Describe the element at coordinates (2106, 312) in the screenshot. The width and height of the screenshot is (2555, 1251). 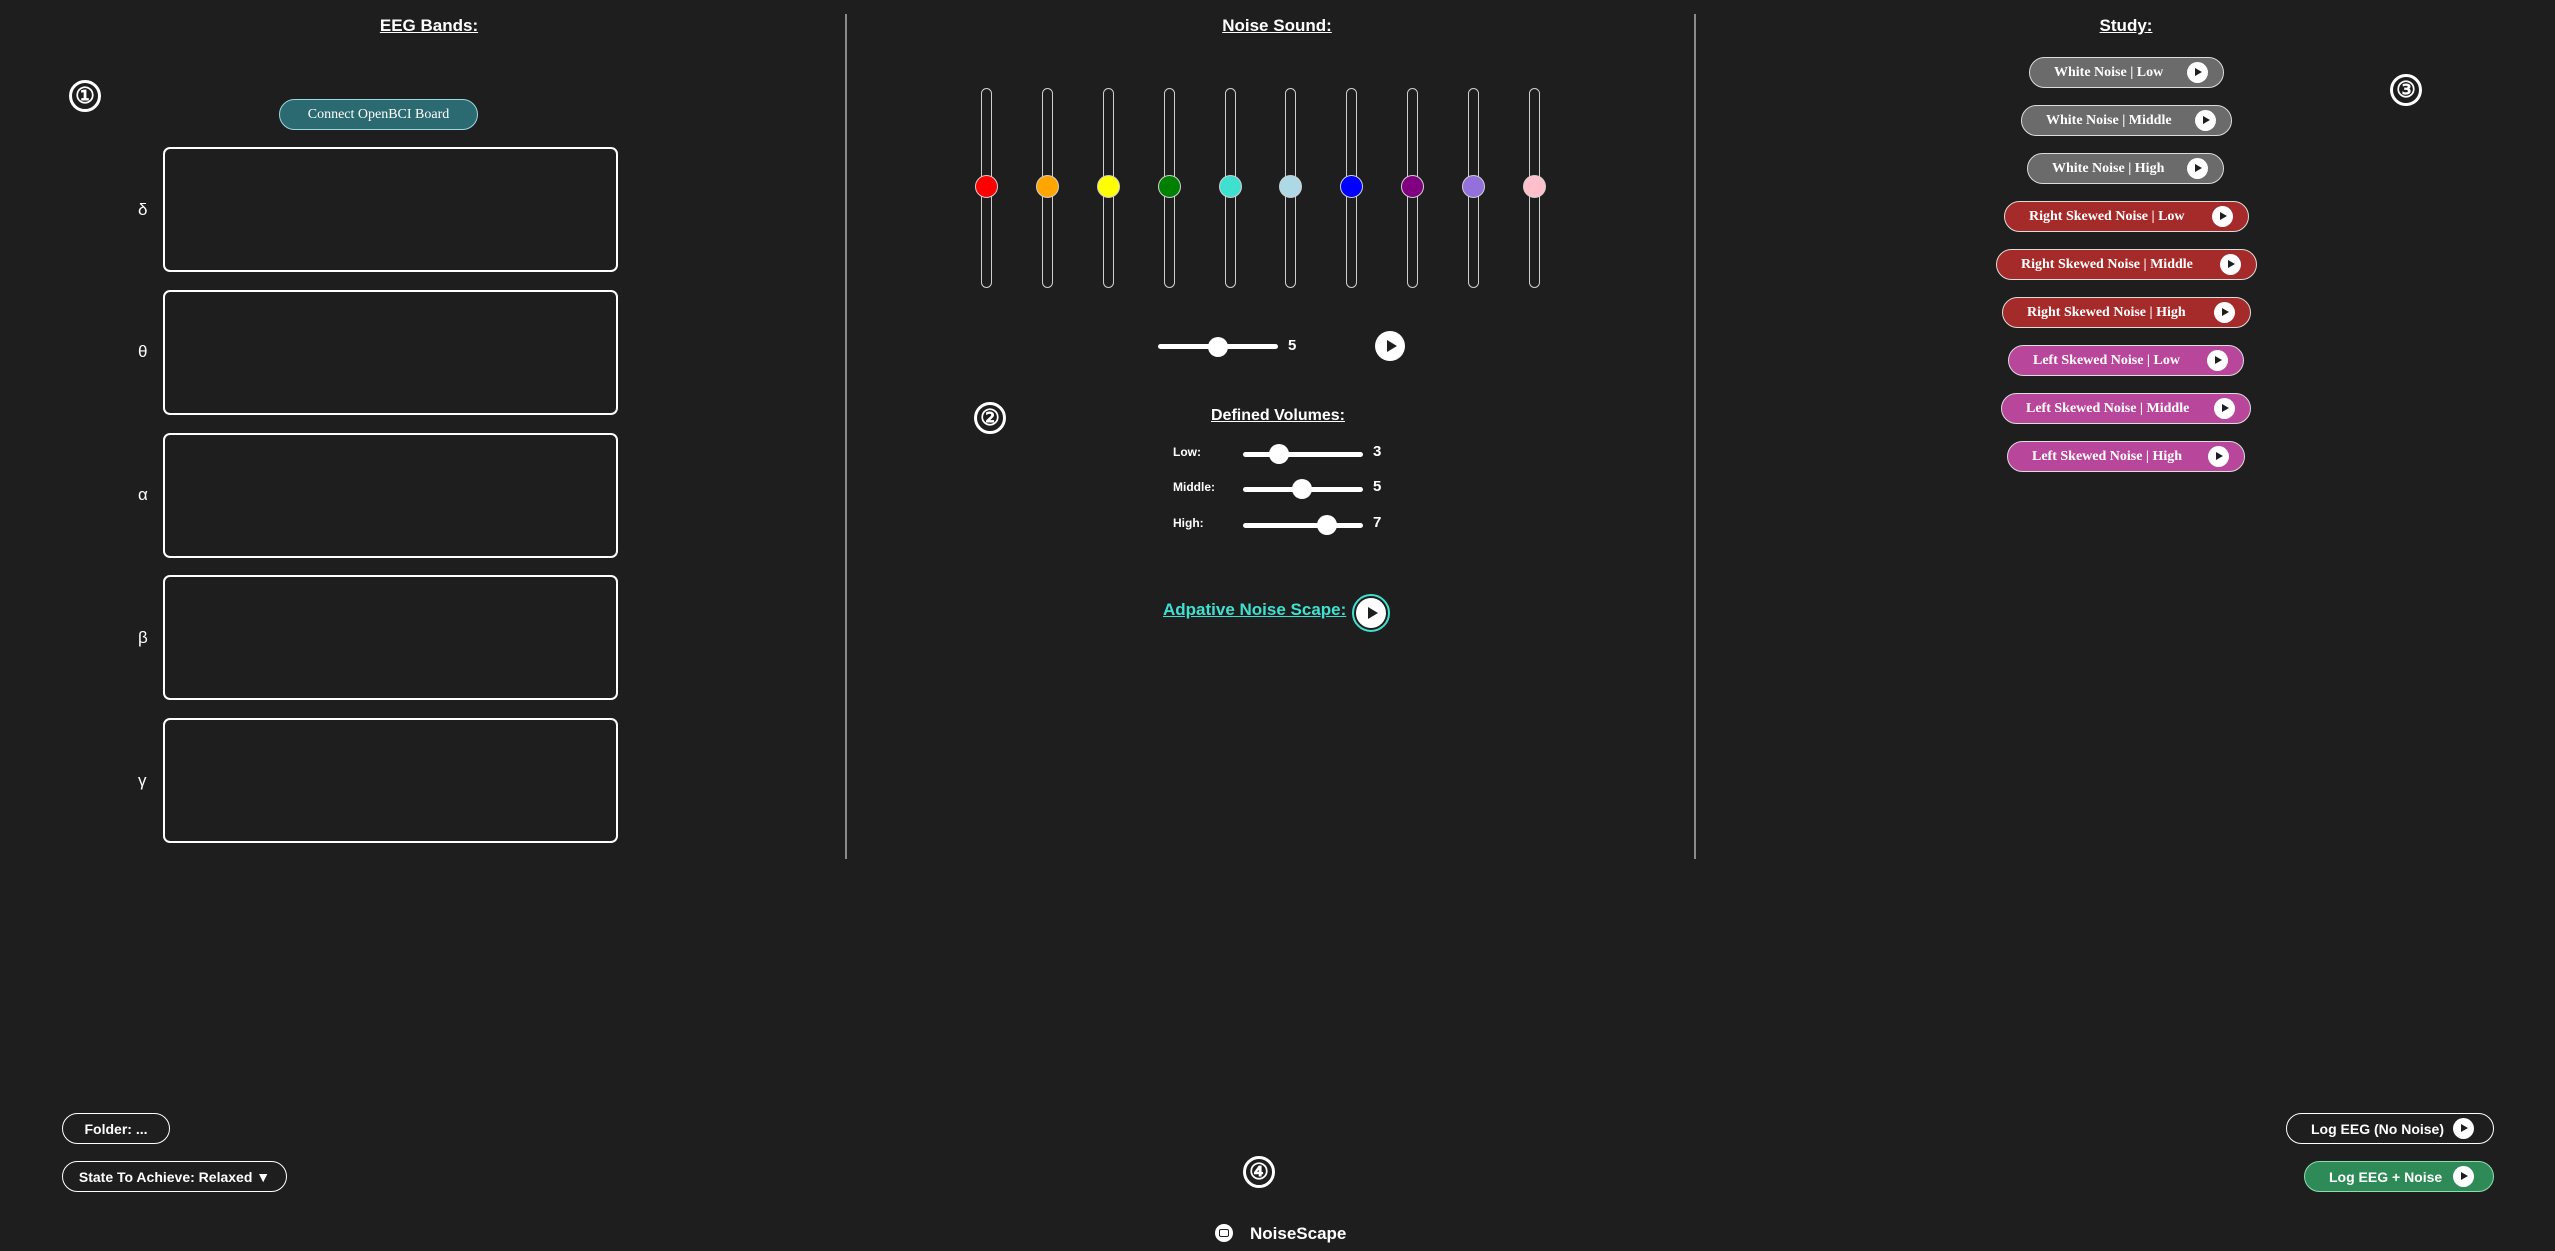
I see `study-button-label: Right Skewed Noise | High` at that location.